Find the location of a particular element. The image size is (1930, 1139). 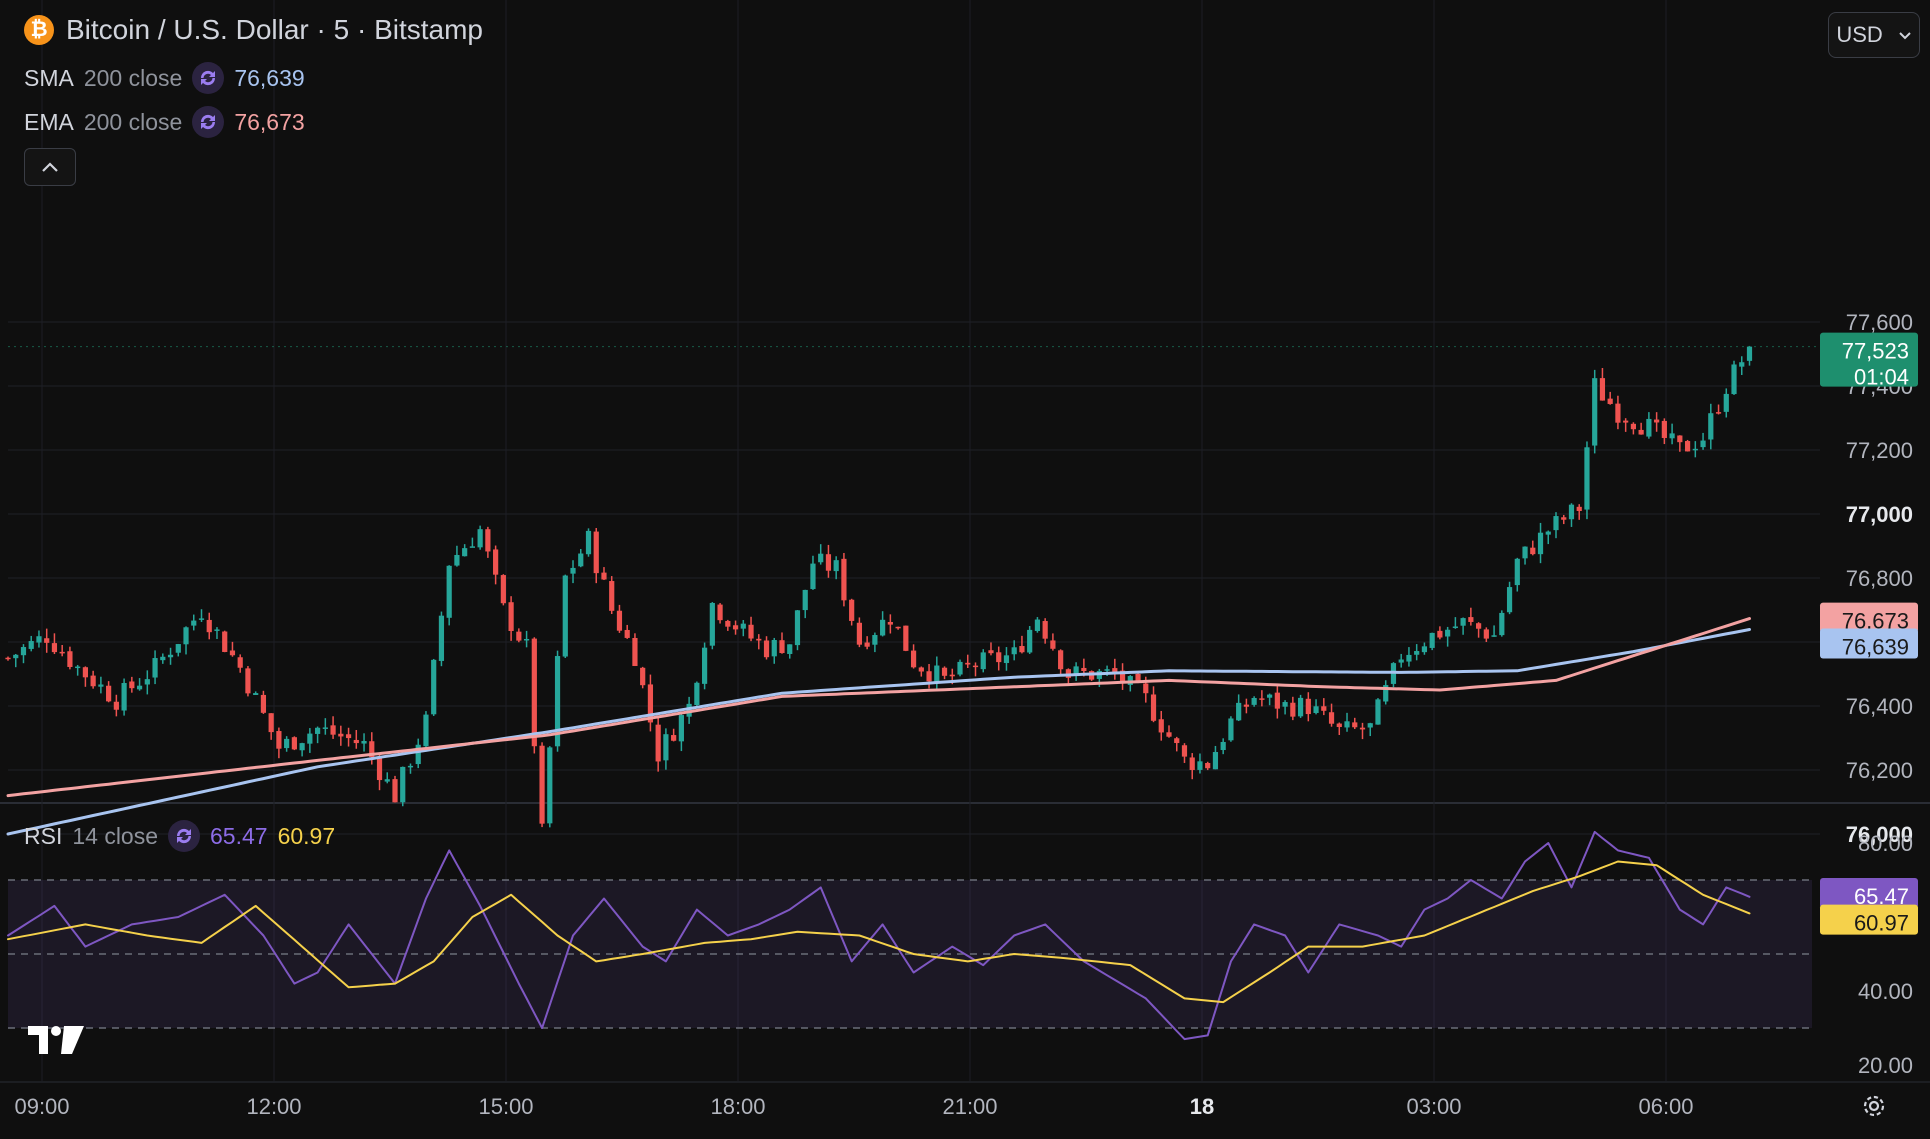

time-tick-label: 18 is located at coordinates (1202, 1106).